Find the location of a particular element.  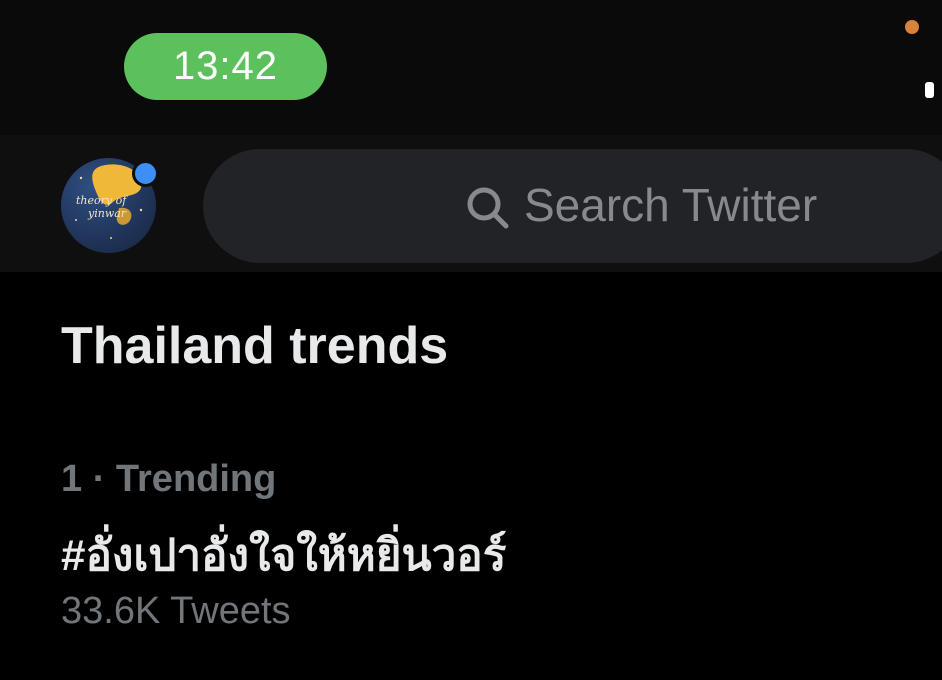

trend-tweet-count: 33.6K Tweets is located at coordinates (176, 611).